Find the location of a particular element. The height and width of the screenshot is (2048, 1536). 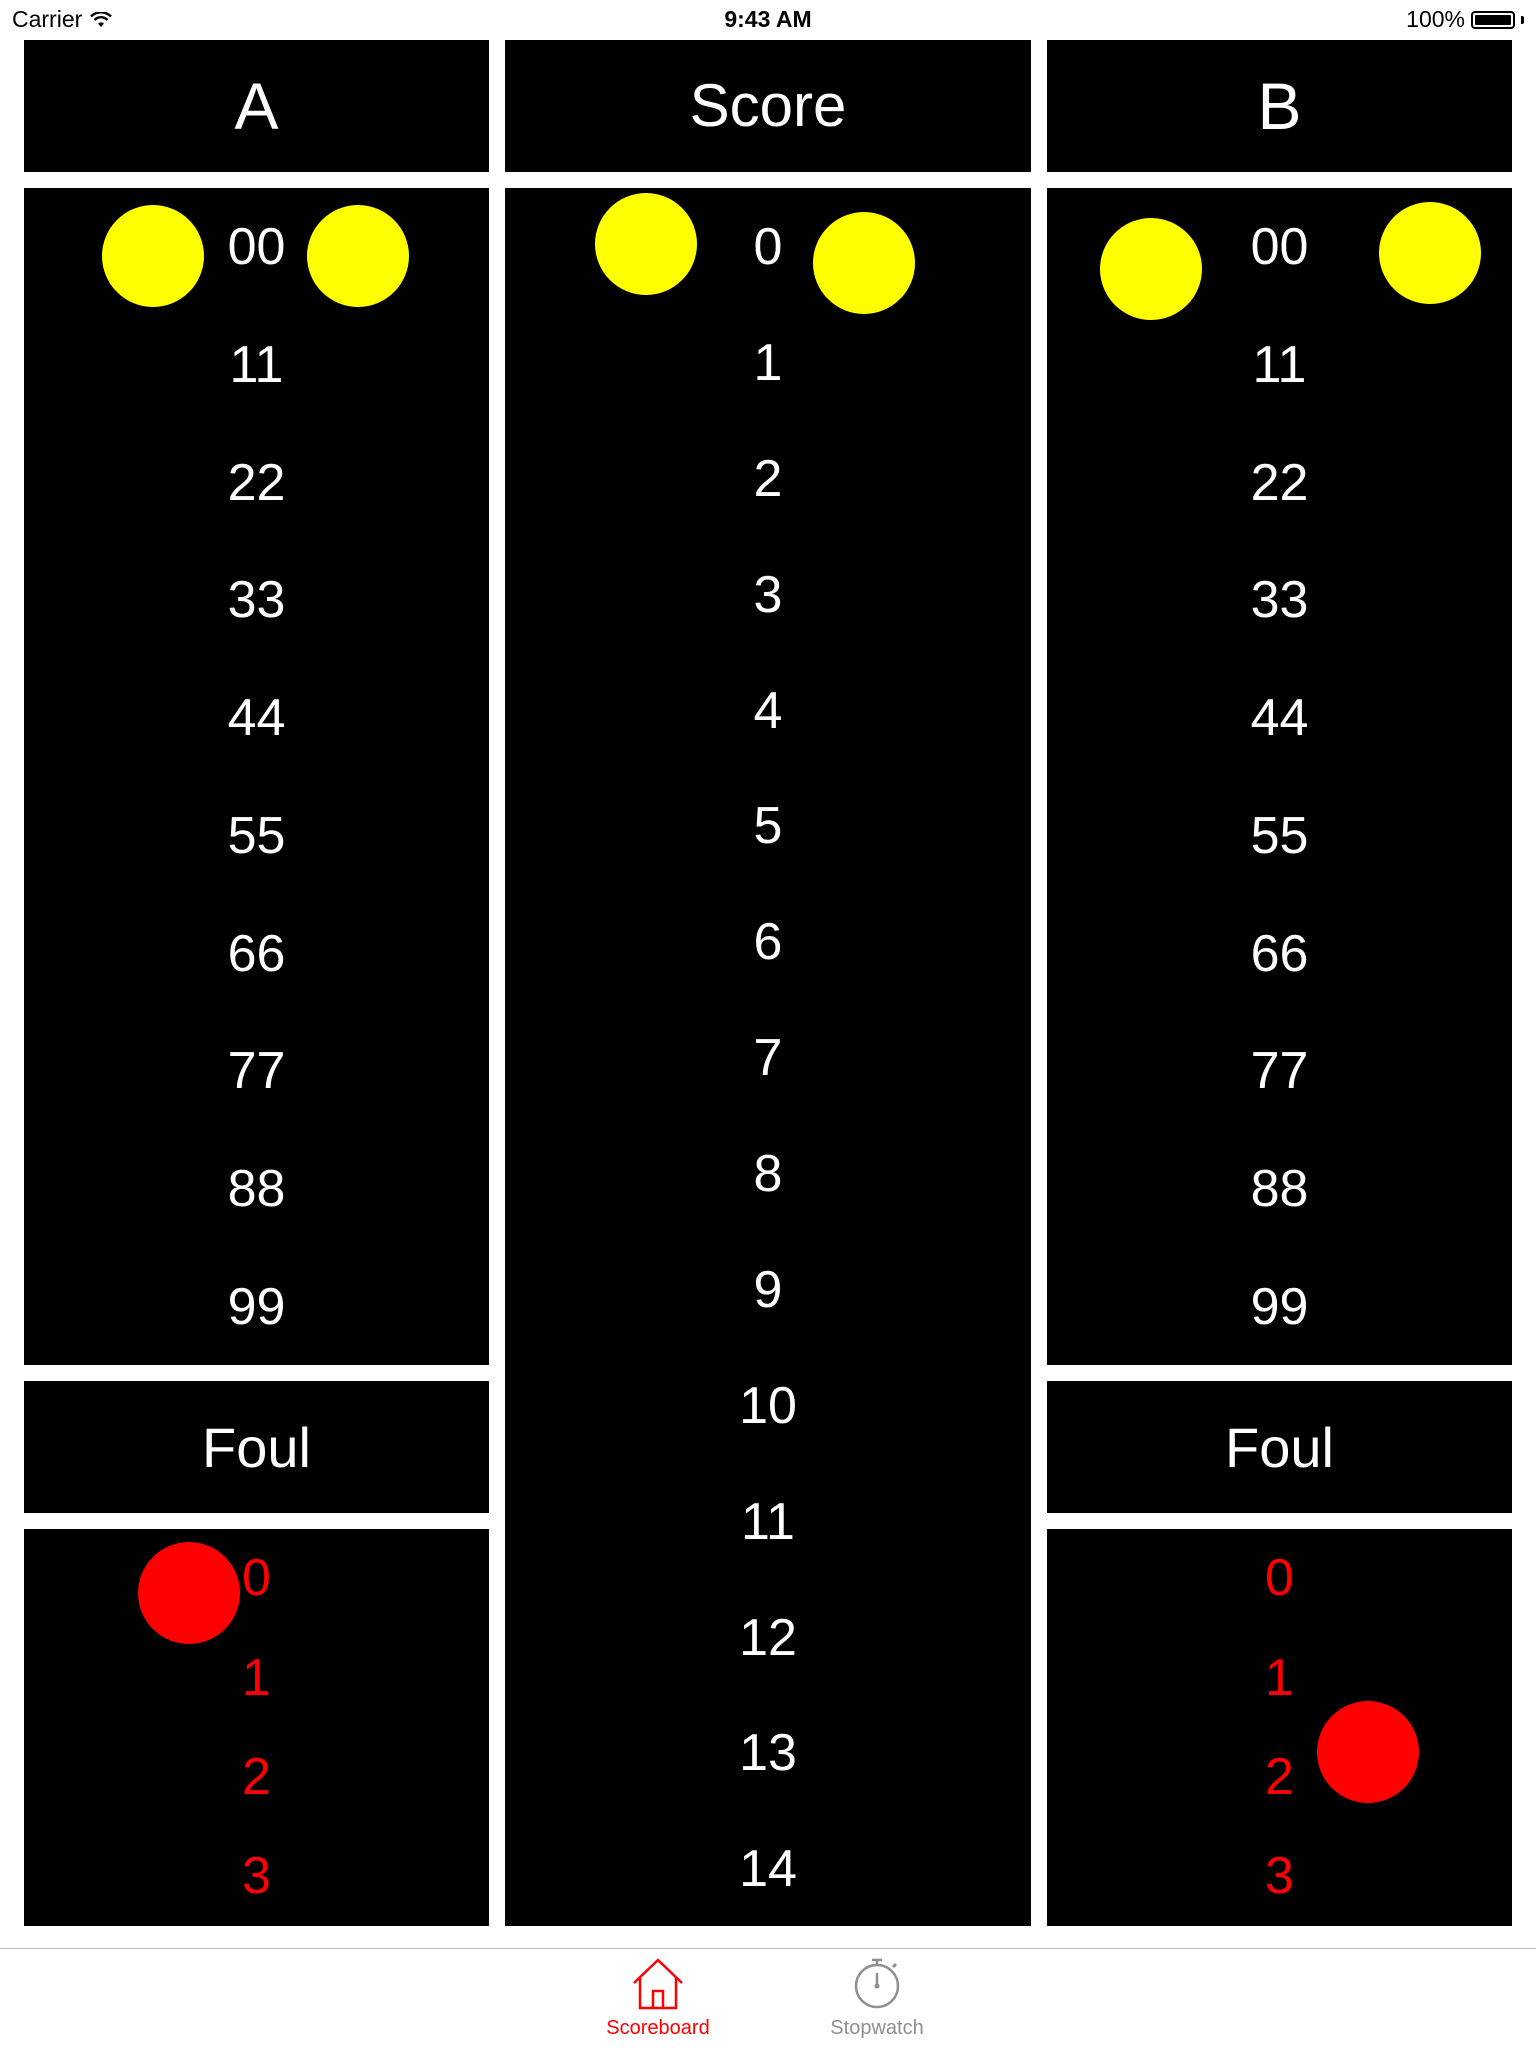

score-title: Score is located at coordinates (768, 105).